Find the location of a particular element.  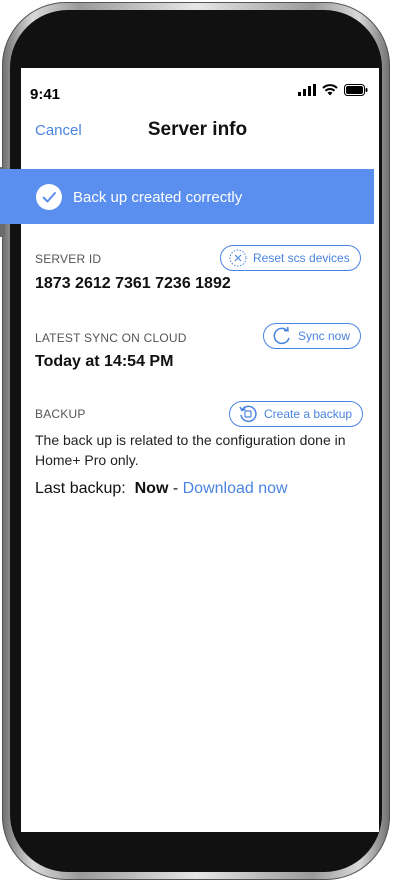

last-backup-line: Last backup: Now - Download now is located at coordinates (161, 489).